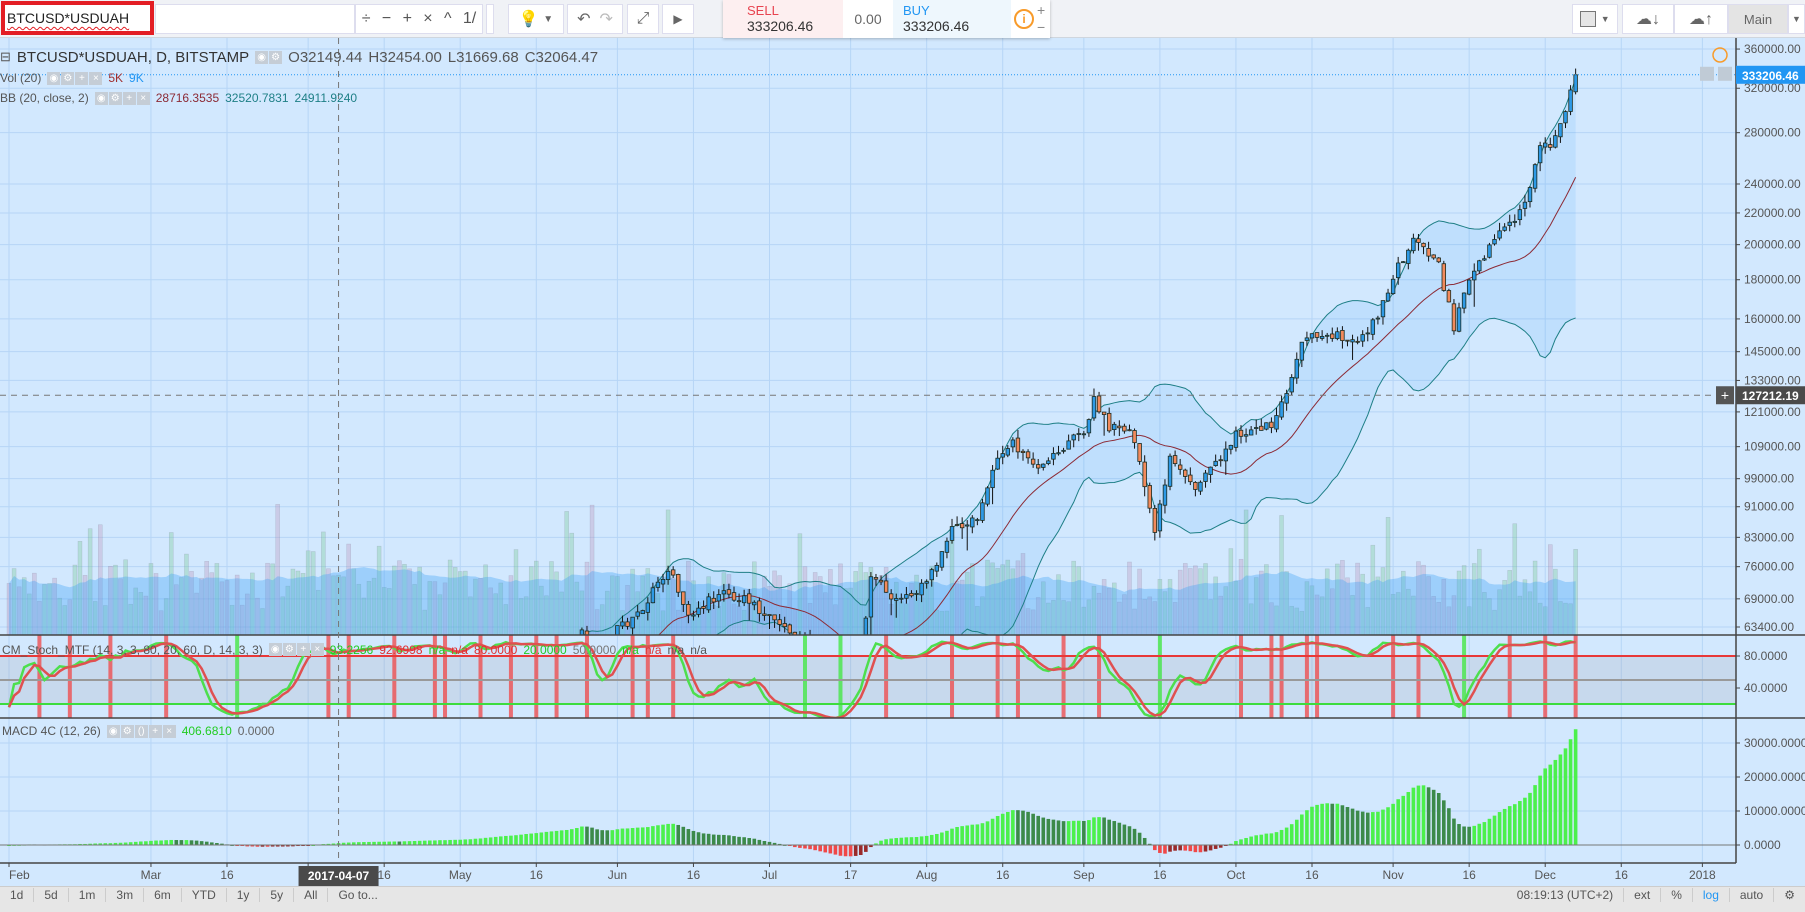 Image resolution: width=1805 pixels, height=912 pixels. I want to click on macd-title: MACD 4C (12, 26), so click(51, 731).